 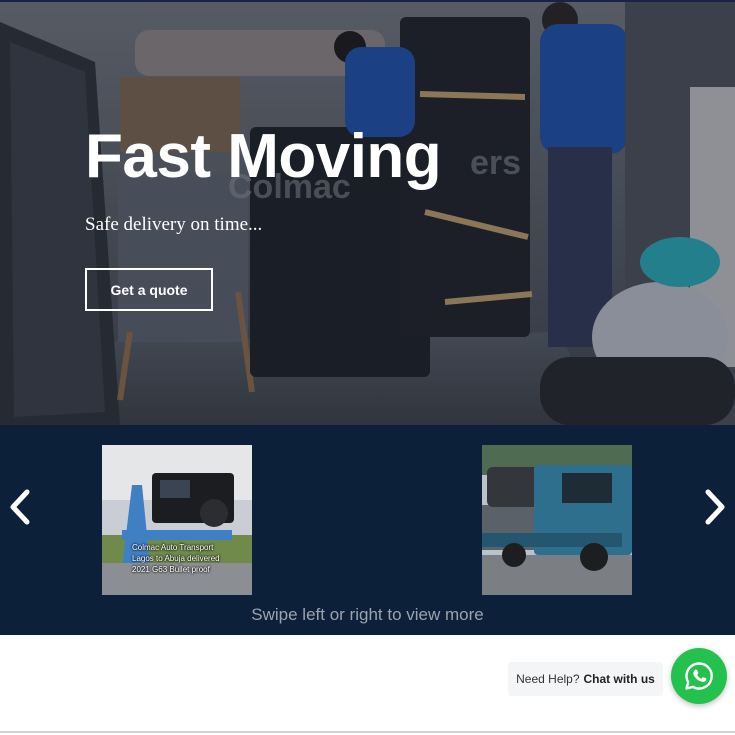 I want to click on caption-line: 2021 G63 Bullet proof, so click(x=171, y=569).